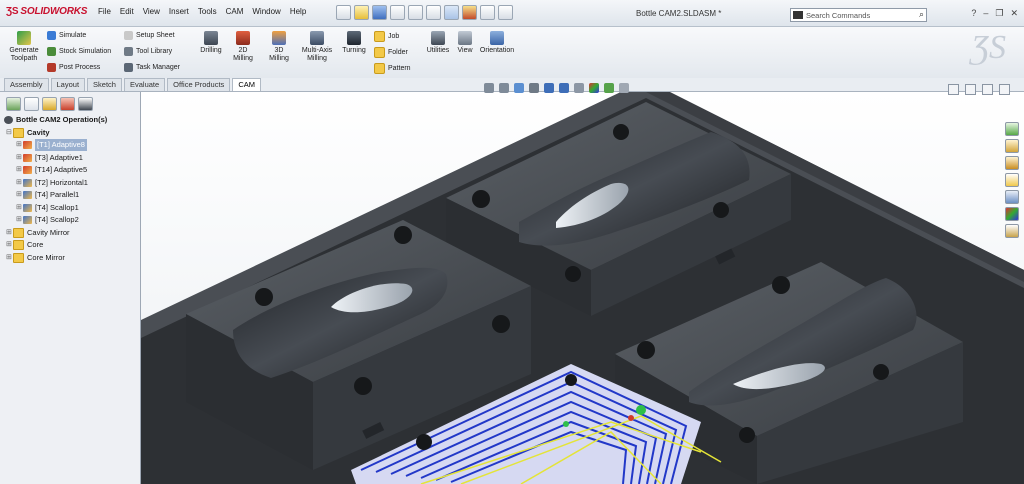 This screenshot has height=484, width=1024. What do you see at coordinates (433, 12) in the screenshot?
I see `redo-icon` at bounding box center [433, 12].